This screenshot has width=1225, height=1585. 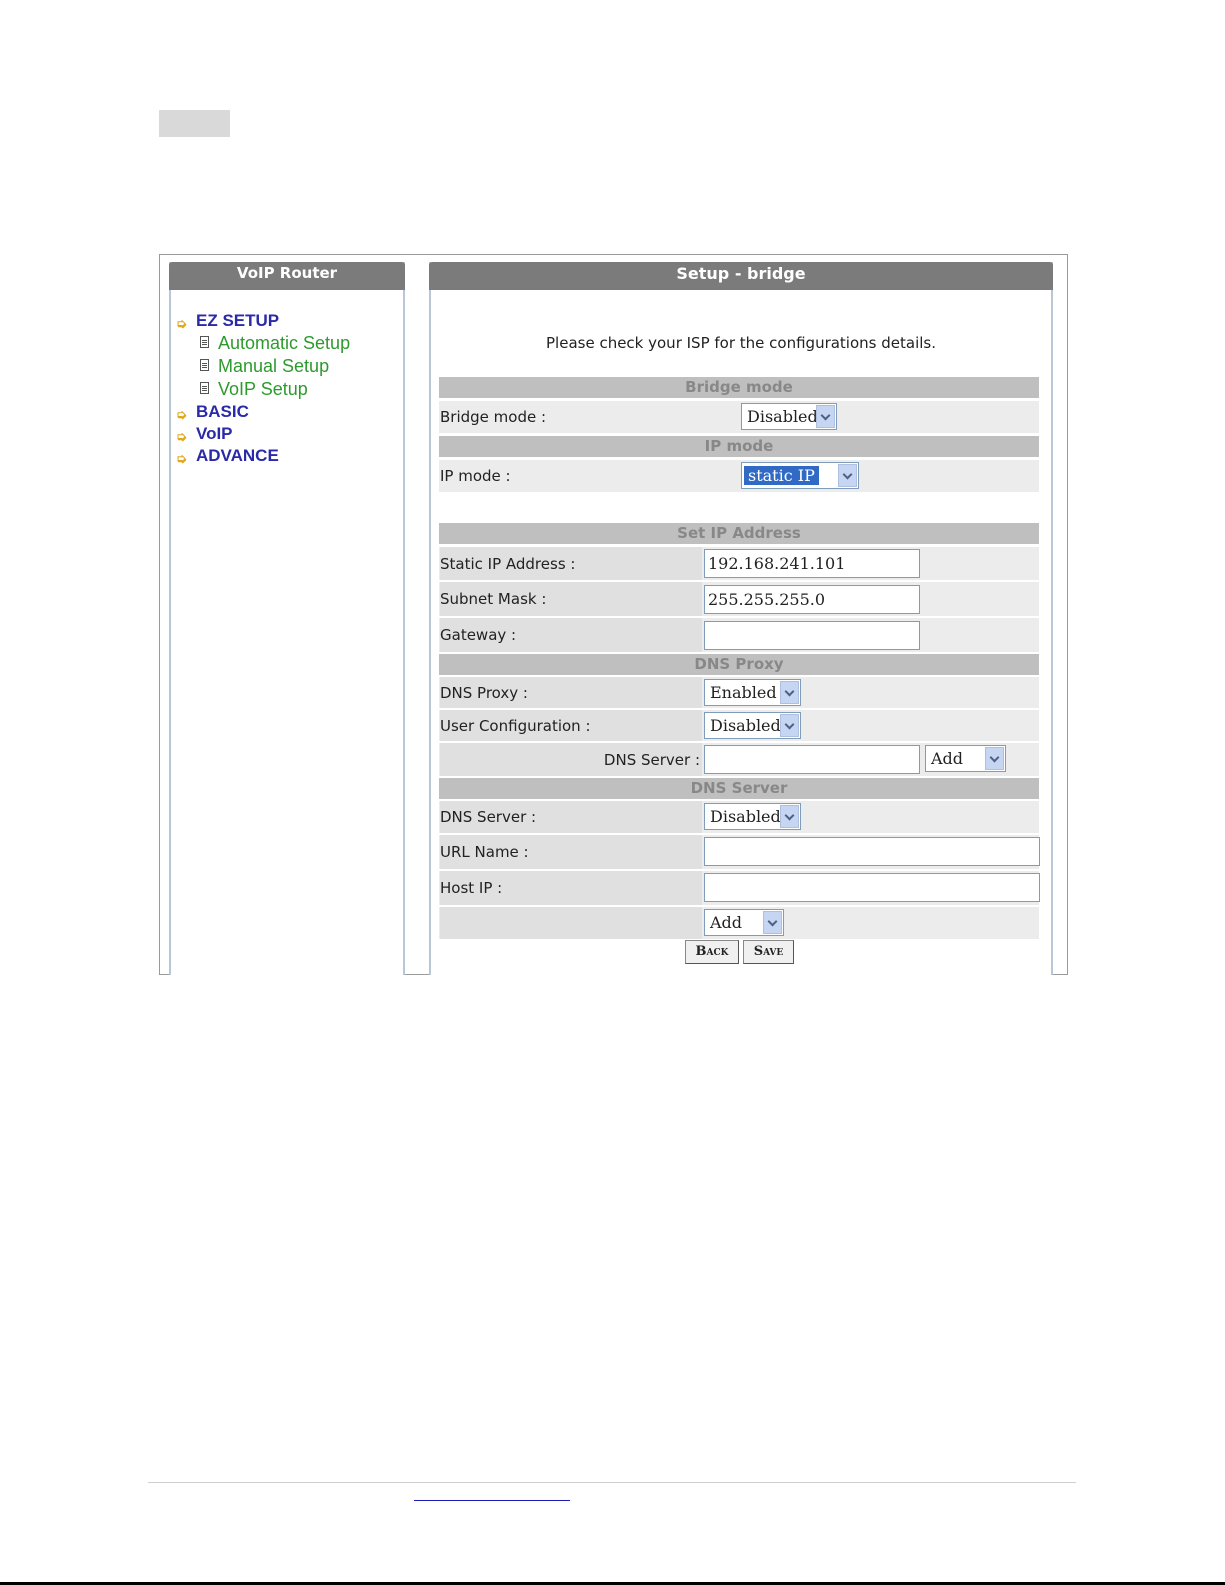 I want to click on dns-proxy-label: DNS Proxy :, so click(x=571, y=692).